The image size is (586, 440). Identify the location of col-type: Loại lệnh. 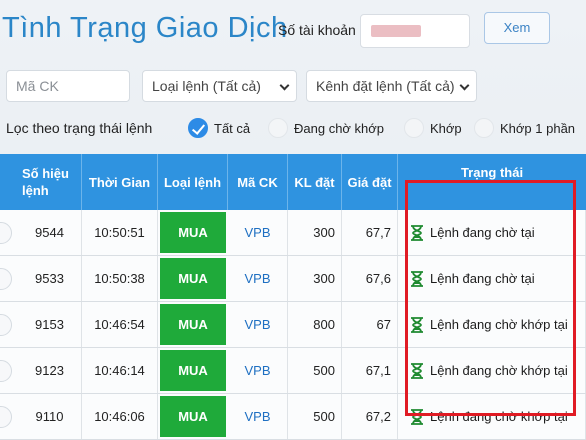
(193, 182).